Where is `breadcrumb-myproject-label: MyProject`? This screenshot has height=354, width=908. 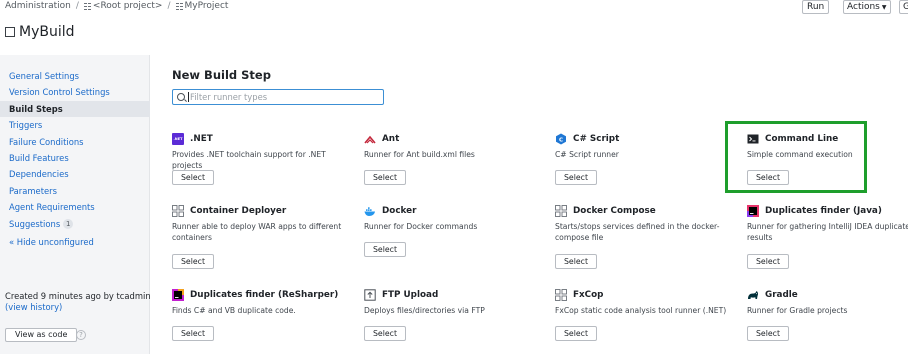 breadcrumb-myproject-label: MyProject is located at coordinates (206, 6).